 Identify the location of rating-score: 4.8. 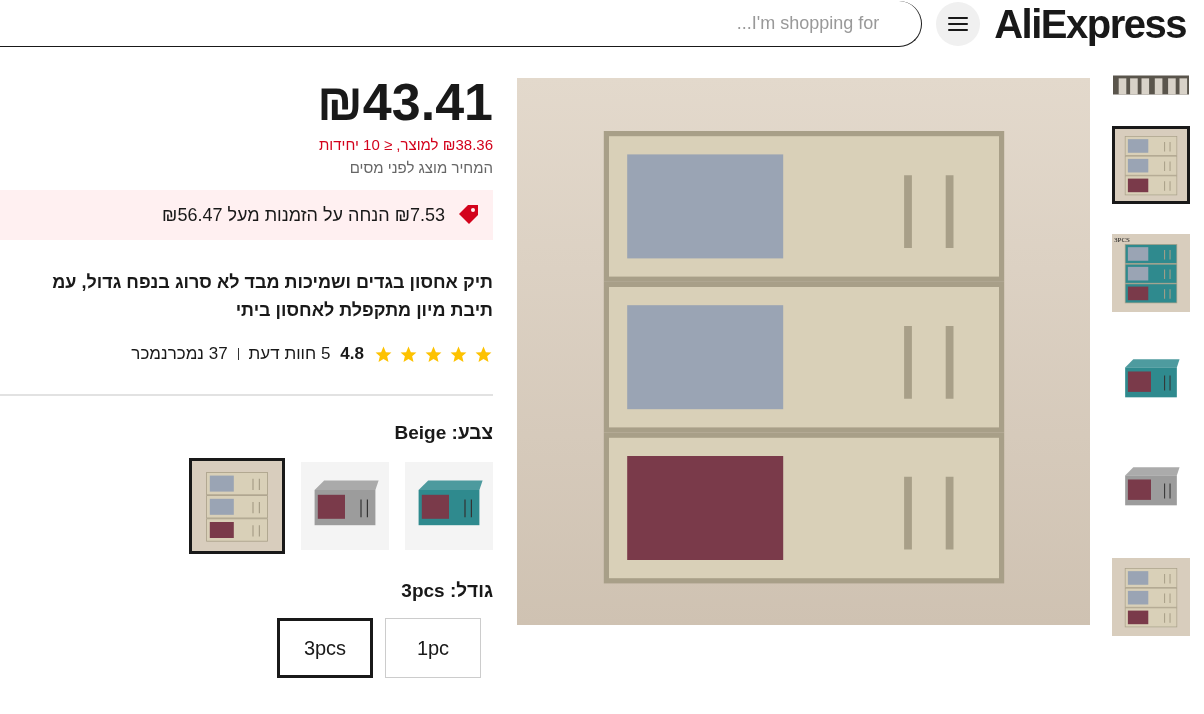
(352, 354).